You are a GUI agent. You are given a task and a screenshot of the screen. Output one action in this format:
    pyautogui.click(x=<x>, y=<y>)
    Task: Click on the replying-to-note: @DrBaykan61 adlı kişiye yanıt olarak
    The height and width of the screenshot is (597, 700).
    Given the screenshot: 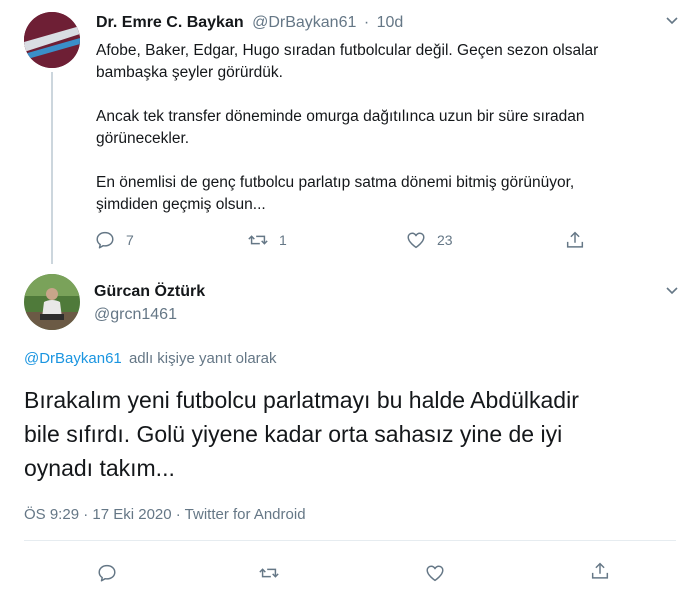 What is the action you would take?
    pyautogui.click(x=150, y=358)
    